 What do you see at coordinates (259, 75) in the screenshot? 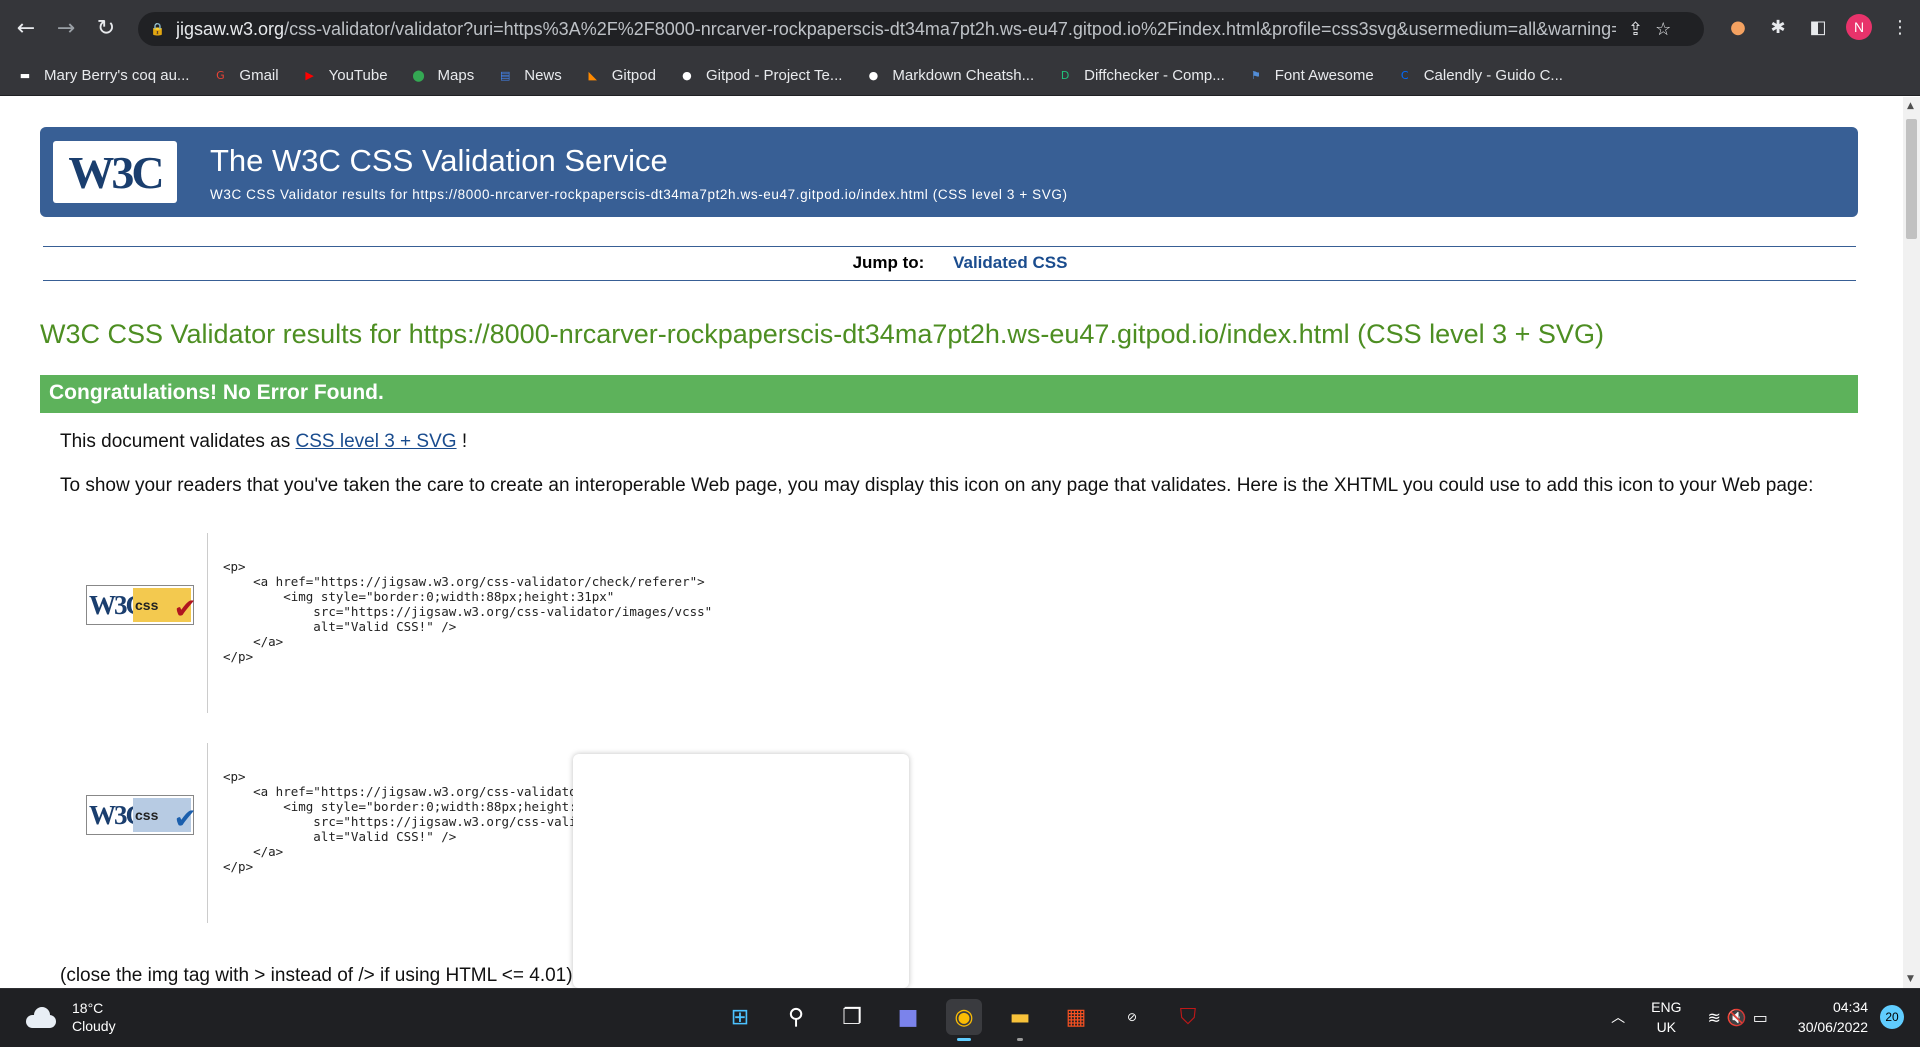
I see `bookmark-label: Gmail` at bounding box center [259, 75].